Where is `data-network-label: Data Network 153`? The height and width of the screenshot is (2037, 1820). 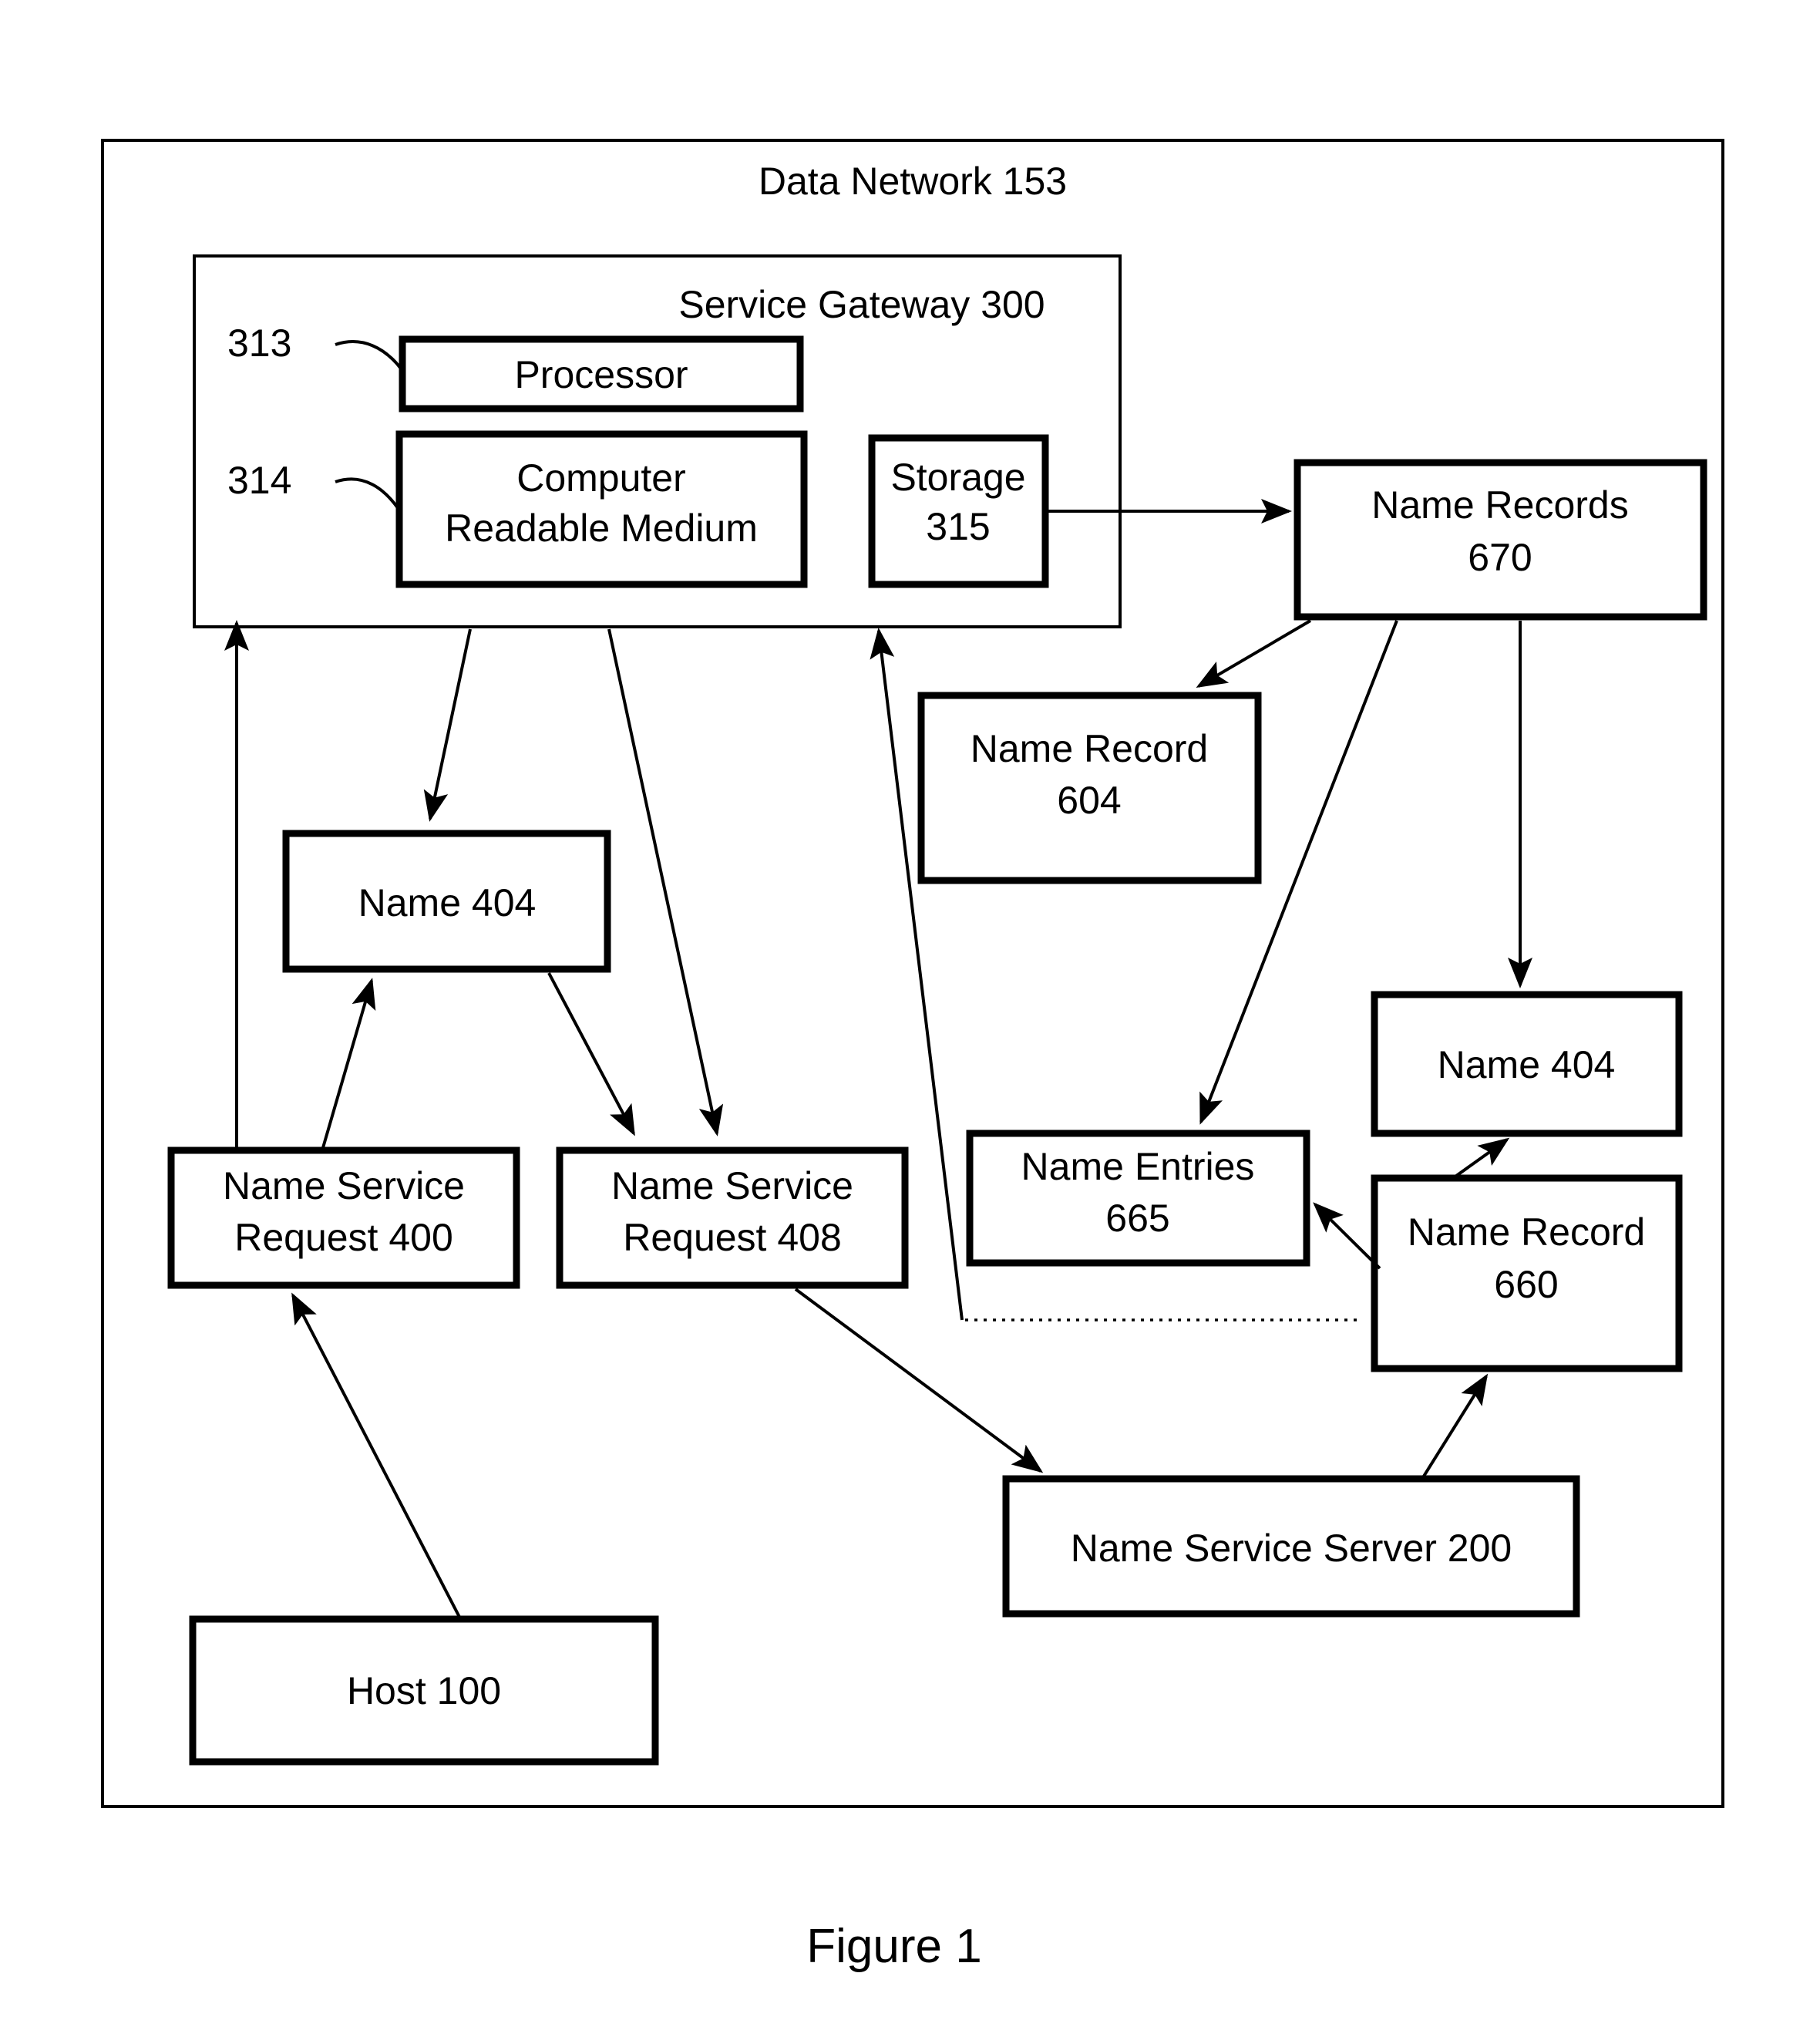
data-network-label: Data Network 153 is located at coordinates (913, 181).